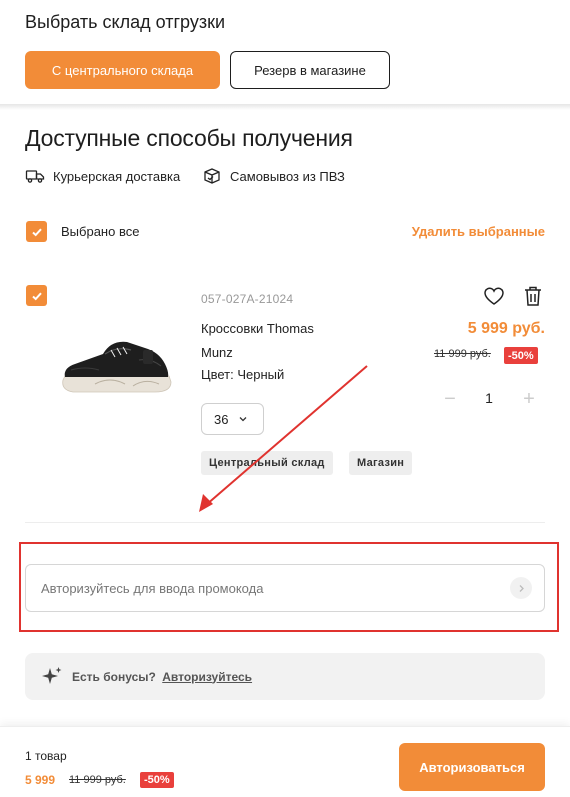  I want to click on product-old-price: 11 999 руб., so click(462, 354).